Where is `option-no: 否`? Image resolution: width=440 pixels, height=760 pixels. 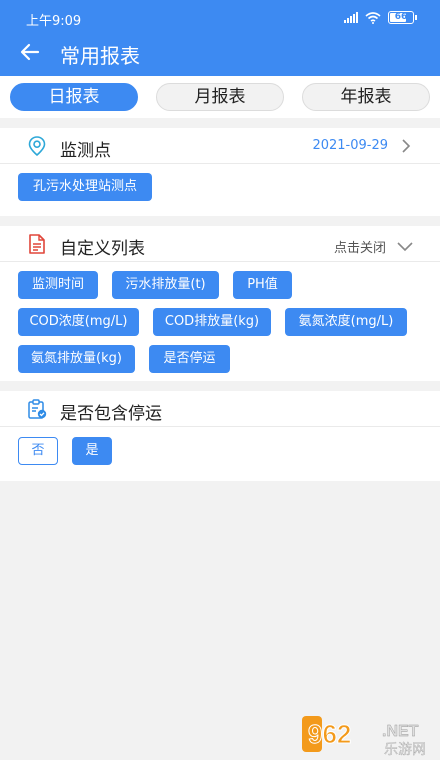
option-no: 否 is located at coordinates (38, 451).